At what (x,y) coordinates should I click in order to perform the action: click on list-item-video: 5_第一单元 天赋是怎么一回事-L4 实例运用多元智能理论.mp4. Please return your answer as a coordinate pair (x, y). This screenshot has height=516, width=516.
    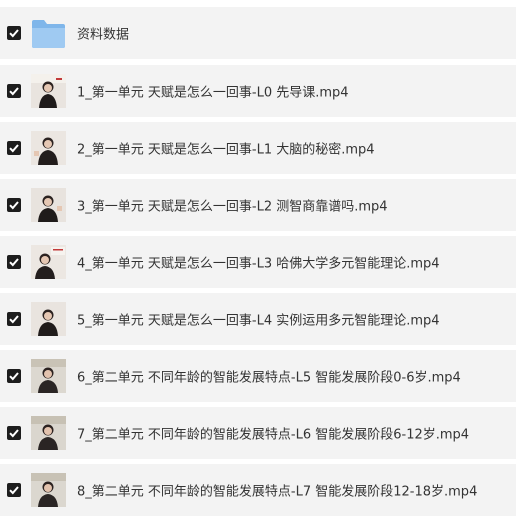
    Looking at the image, I should click on (258, 319).